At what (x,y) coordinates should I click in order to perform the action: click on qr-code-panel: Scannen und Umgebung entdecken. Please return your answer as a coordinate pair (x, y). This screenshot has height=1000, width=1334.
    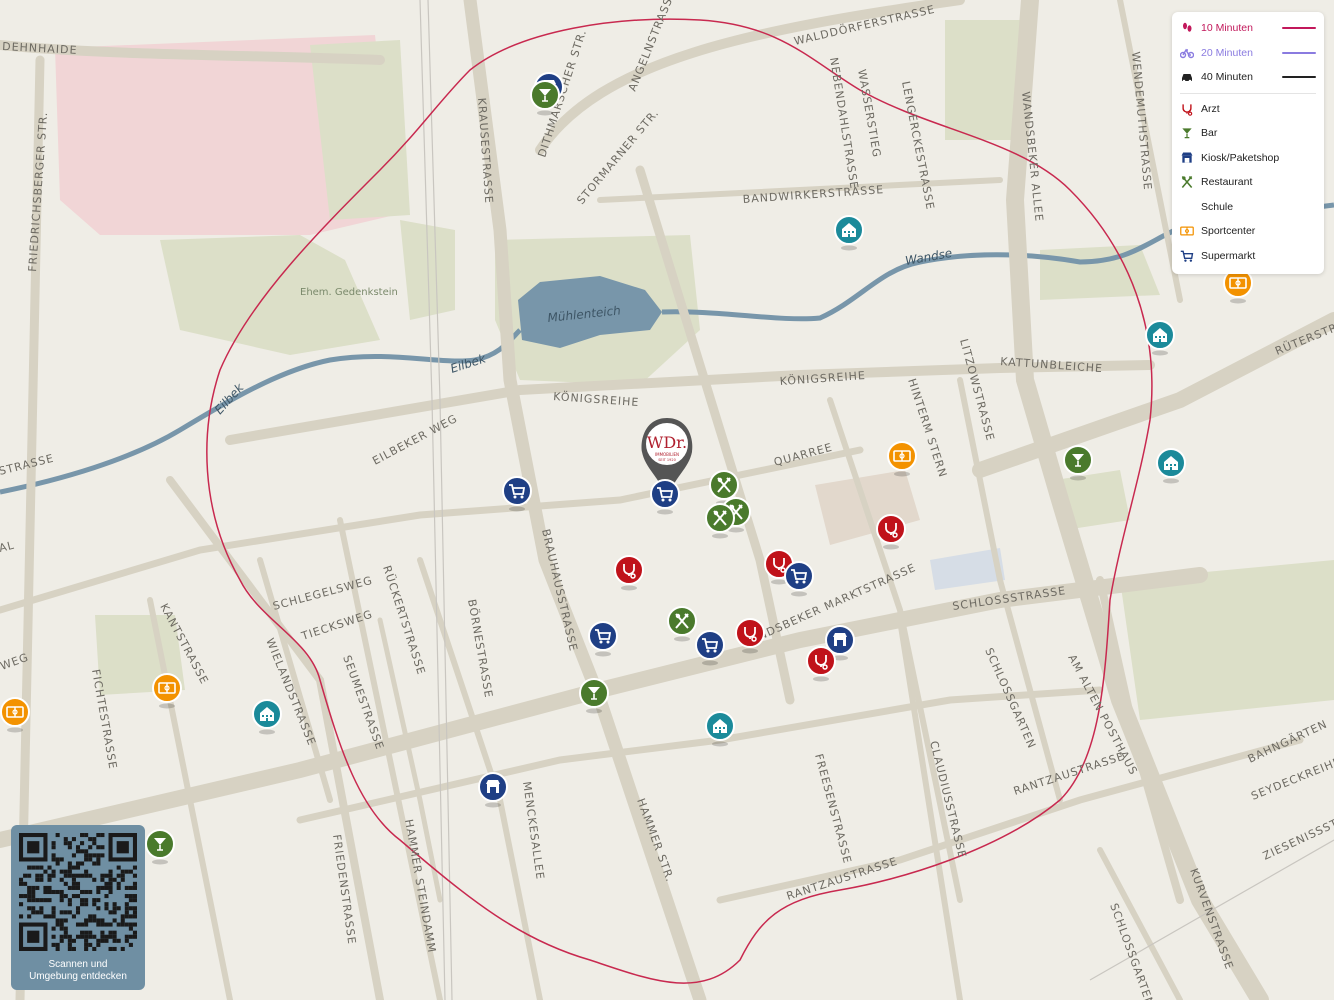
    Looking at the image, I should click on (78, 907).